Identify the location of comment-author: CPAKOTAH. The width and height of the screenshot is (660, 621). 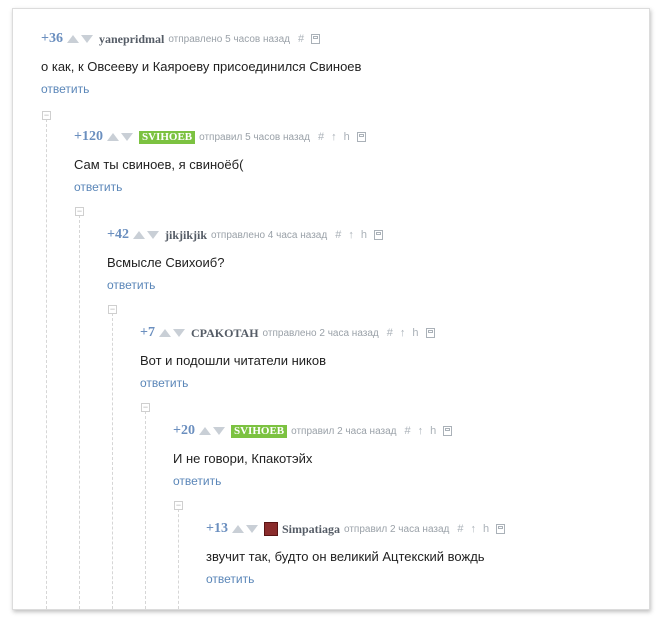
(225, 333).